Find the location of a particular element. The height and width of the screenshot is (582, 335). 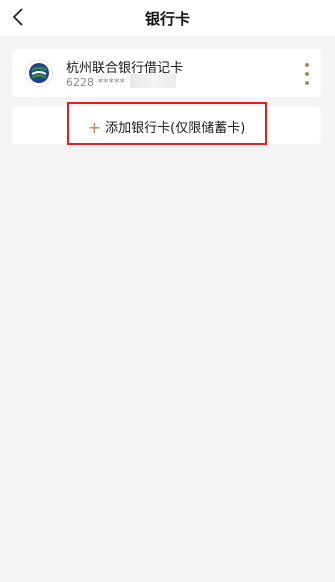

plus-icon: + is located at coordinates (94, 127).